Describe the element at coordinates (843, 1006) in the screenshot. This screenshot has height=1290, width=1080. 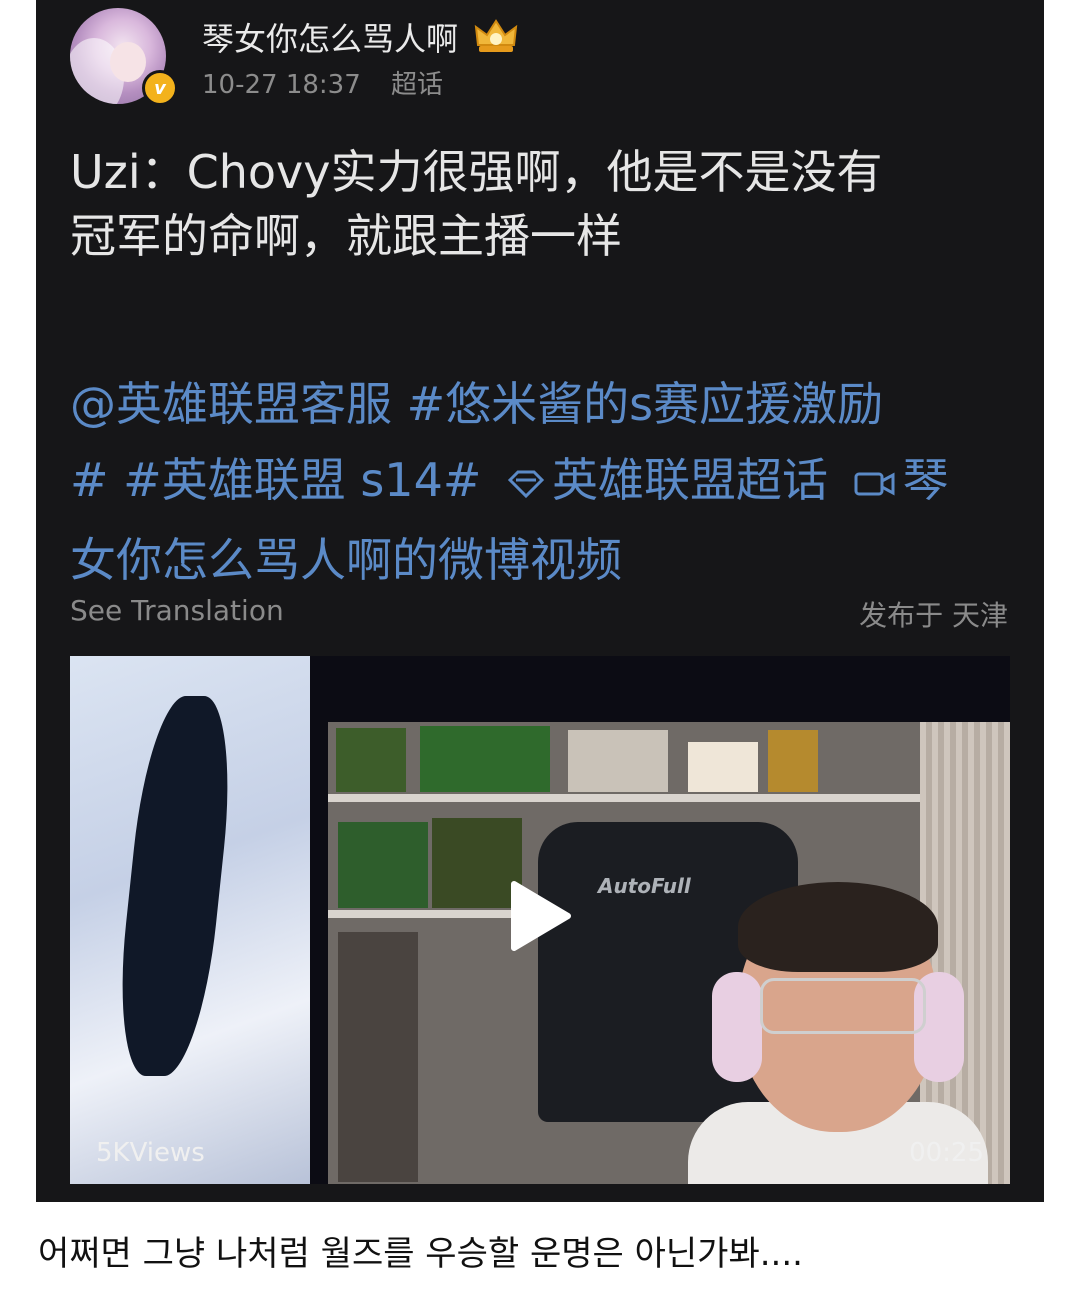
I see `streamer-glasses` at that location.